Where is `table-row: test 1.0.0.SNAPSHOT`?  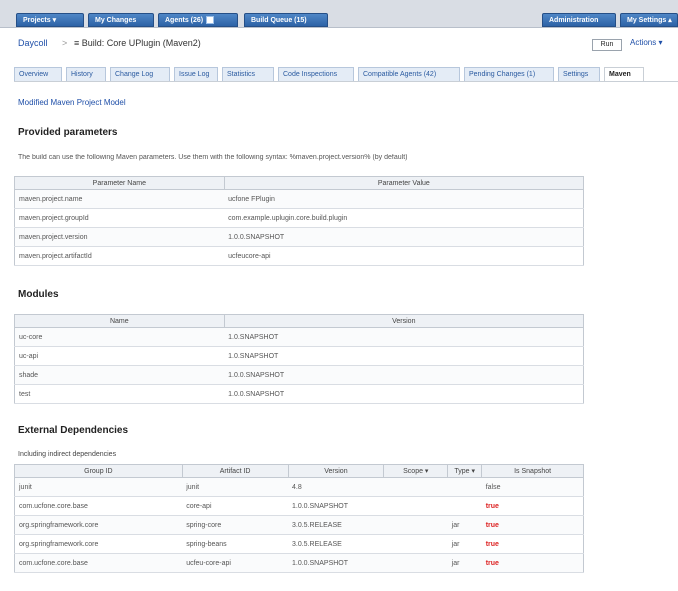
table-row: test 1.0.0.SNAPSHOT is located at coordinates (299, 394).